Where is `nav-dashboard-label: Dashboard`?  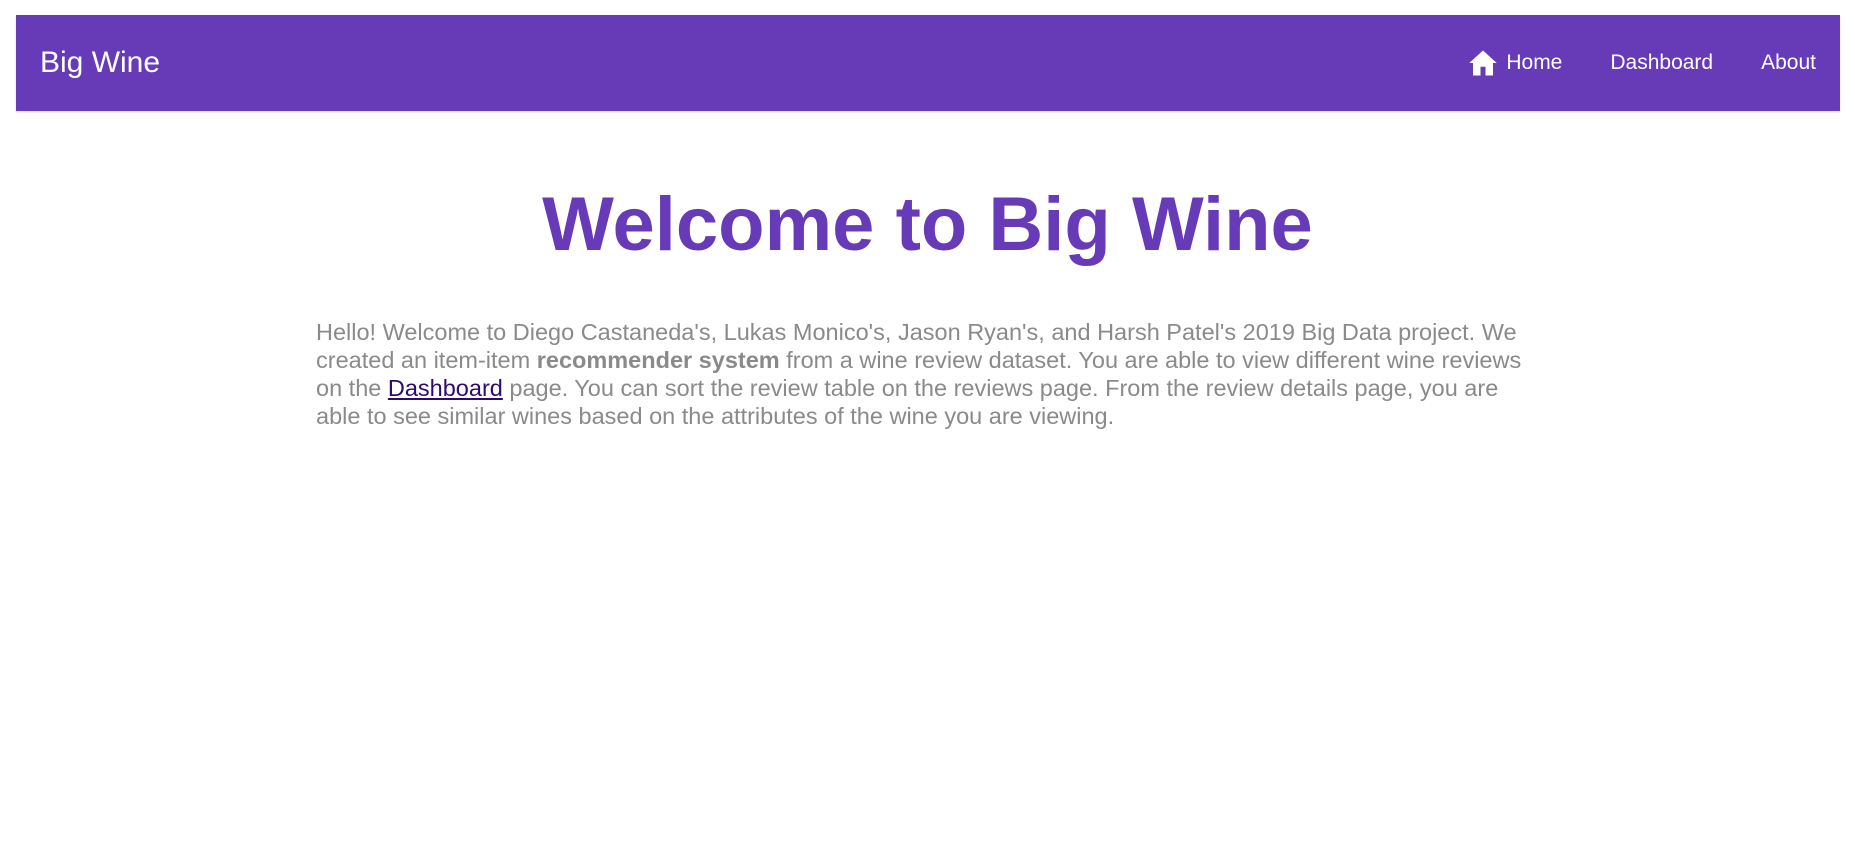
nav-dashboard-label: Dashboard is located at coordinates (1662, 62).